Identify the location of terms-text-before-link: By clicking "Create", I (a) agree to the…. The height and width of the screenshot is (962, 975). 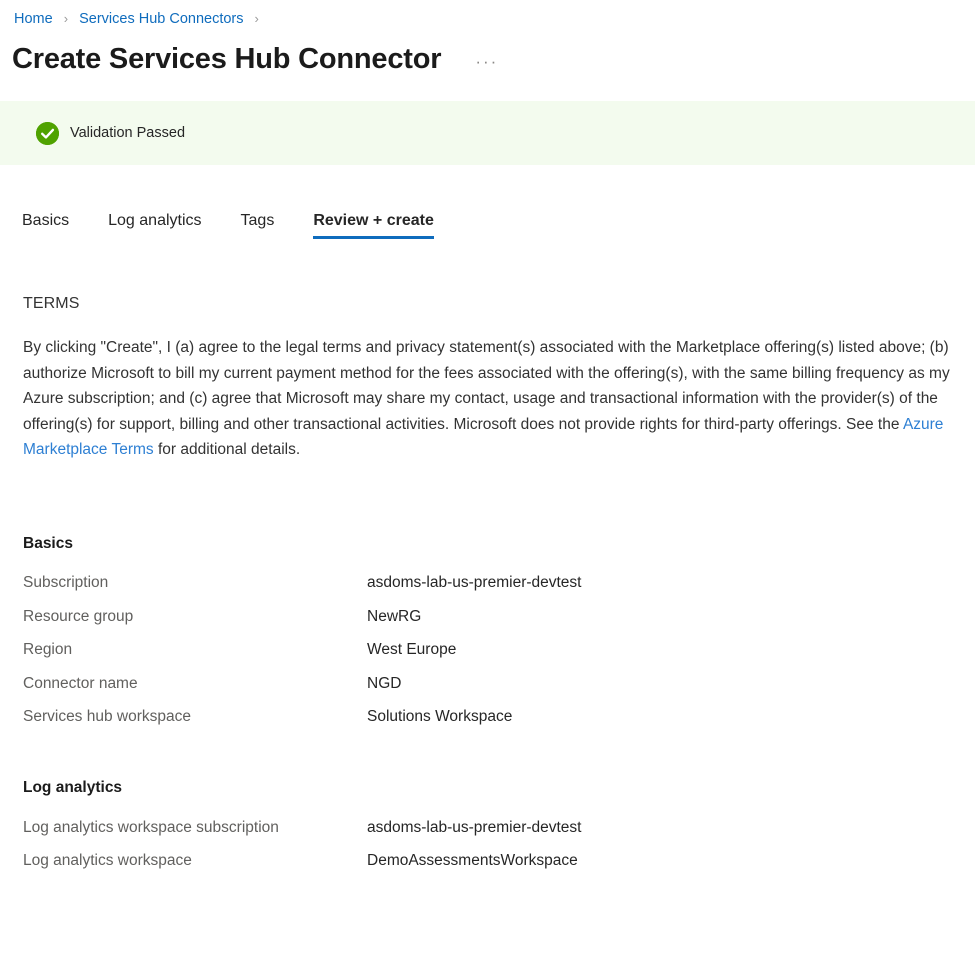
(486, 386).